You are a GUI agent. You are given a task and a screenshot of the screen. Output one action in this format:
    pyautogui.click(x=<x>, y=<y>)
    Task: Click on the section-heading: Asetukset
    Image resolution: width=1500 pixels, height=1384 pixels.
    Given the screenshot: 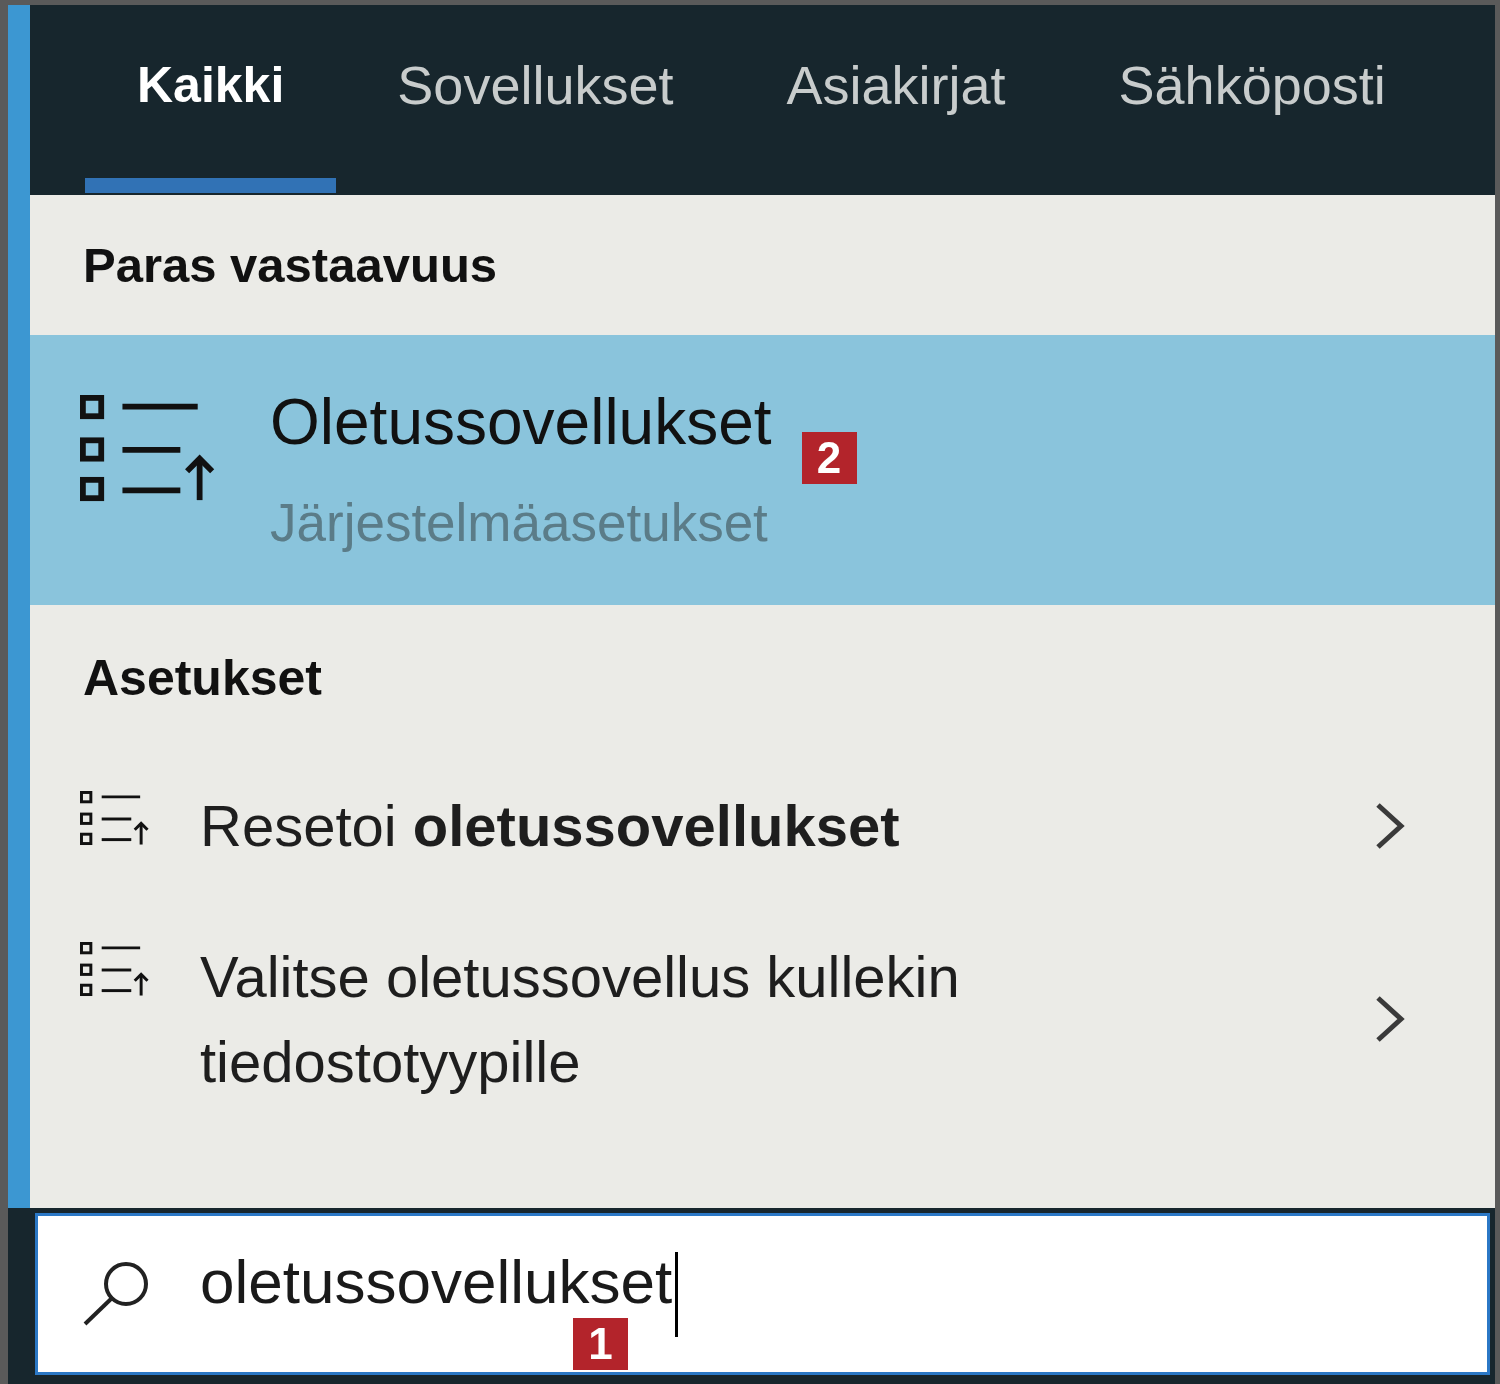 What is the action you would take?
    pyautogui.click(x=202, y=677)
    